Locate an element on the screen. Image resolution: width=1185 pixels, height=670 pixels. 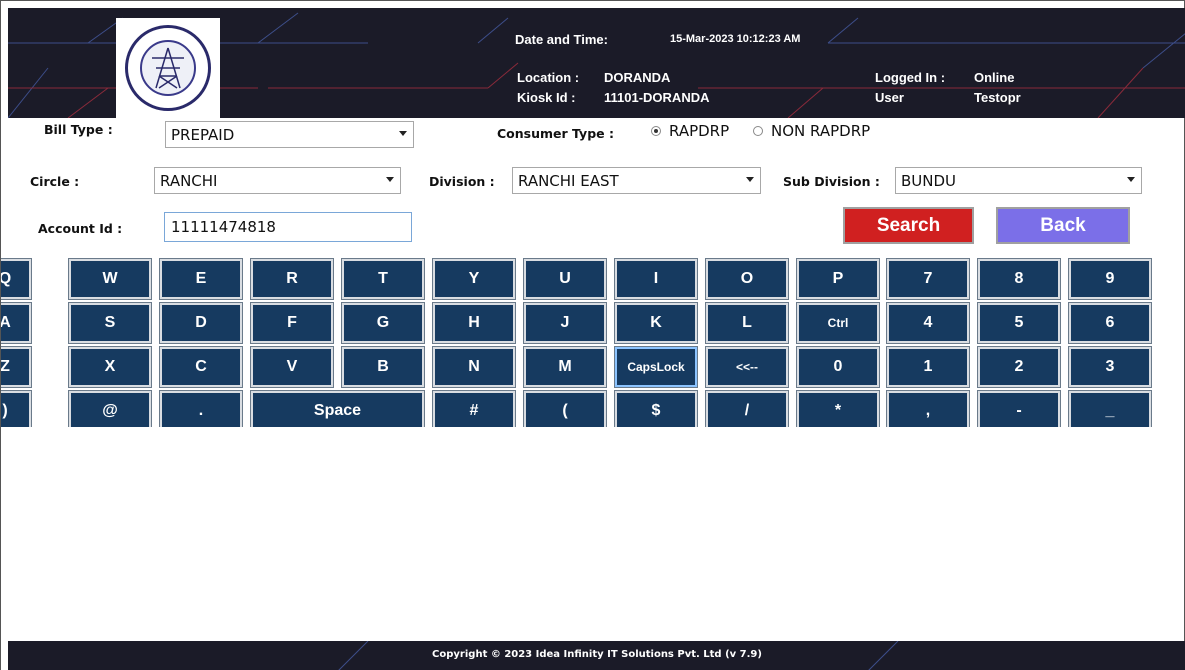
subdivision-select: BUNDU is located at coordinates (1018, 180).